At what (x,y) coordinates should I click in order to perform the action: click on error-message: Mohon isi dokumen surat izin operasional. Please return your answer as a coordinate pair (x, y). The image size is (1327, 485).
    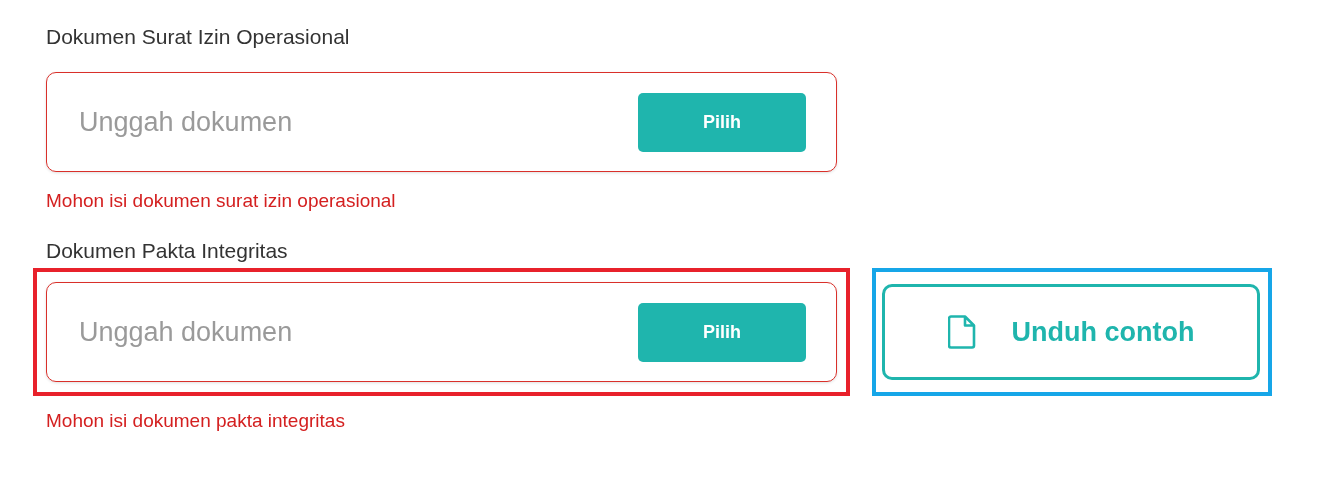
    Looking at the image, I should click on (221, 201).